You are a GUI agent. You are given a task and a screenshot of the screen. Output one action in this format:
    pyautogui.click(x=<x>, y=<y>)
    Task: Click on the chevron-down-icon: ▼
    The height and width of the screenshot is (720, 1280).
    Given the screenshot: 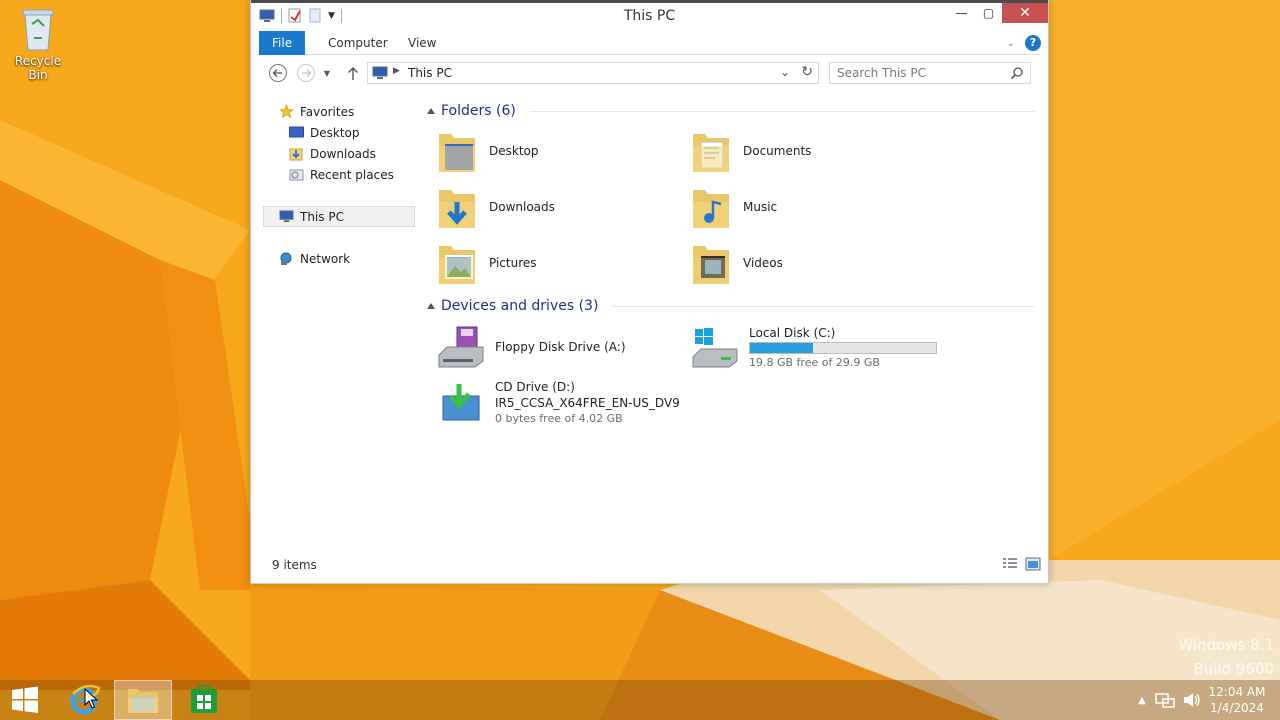 What is the action you would take?
    pyautogui.click(x=327, y=73)
    